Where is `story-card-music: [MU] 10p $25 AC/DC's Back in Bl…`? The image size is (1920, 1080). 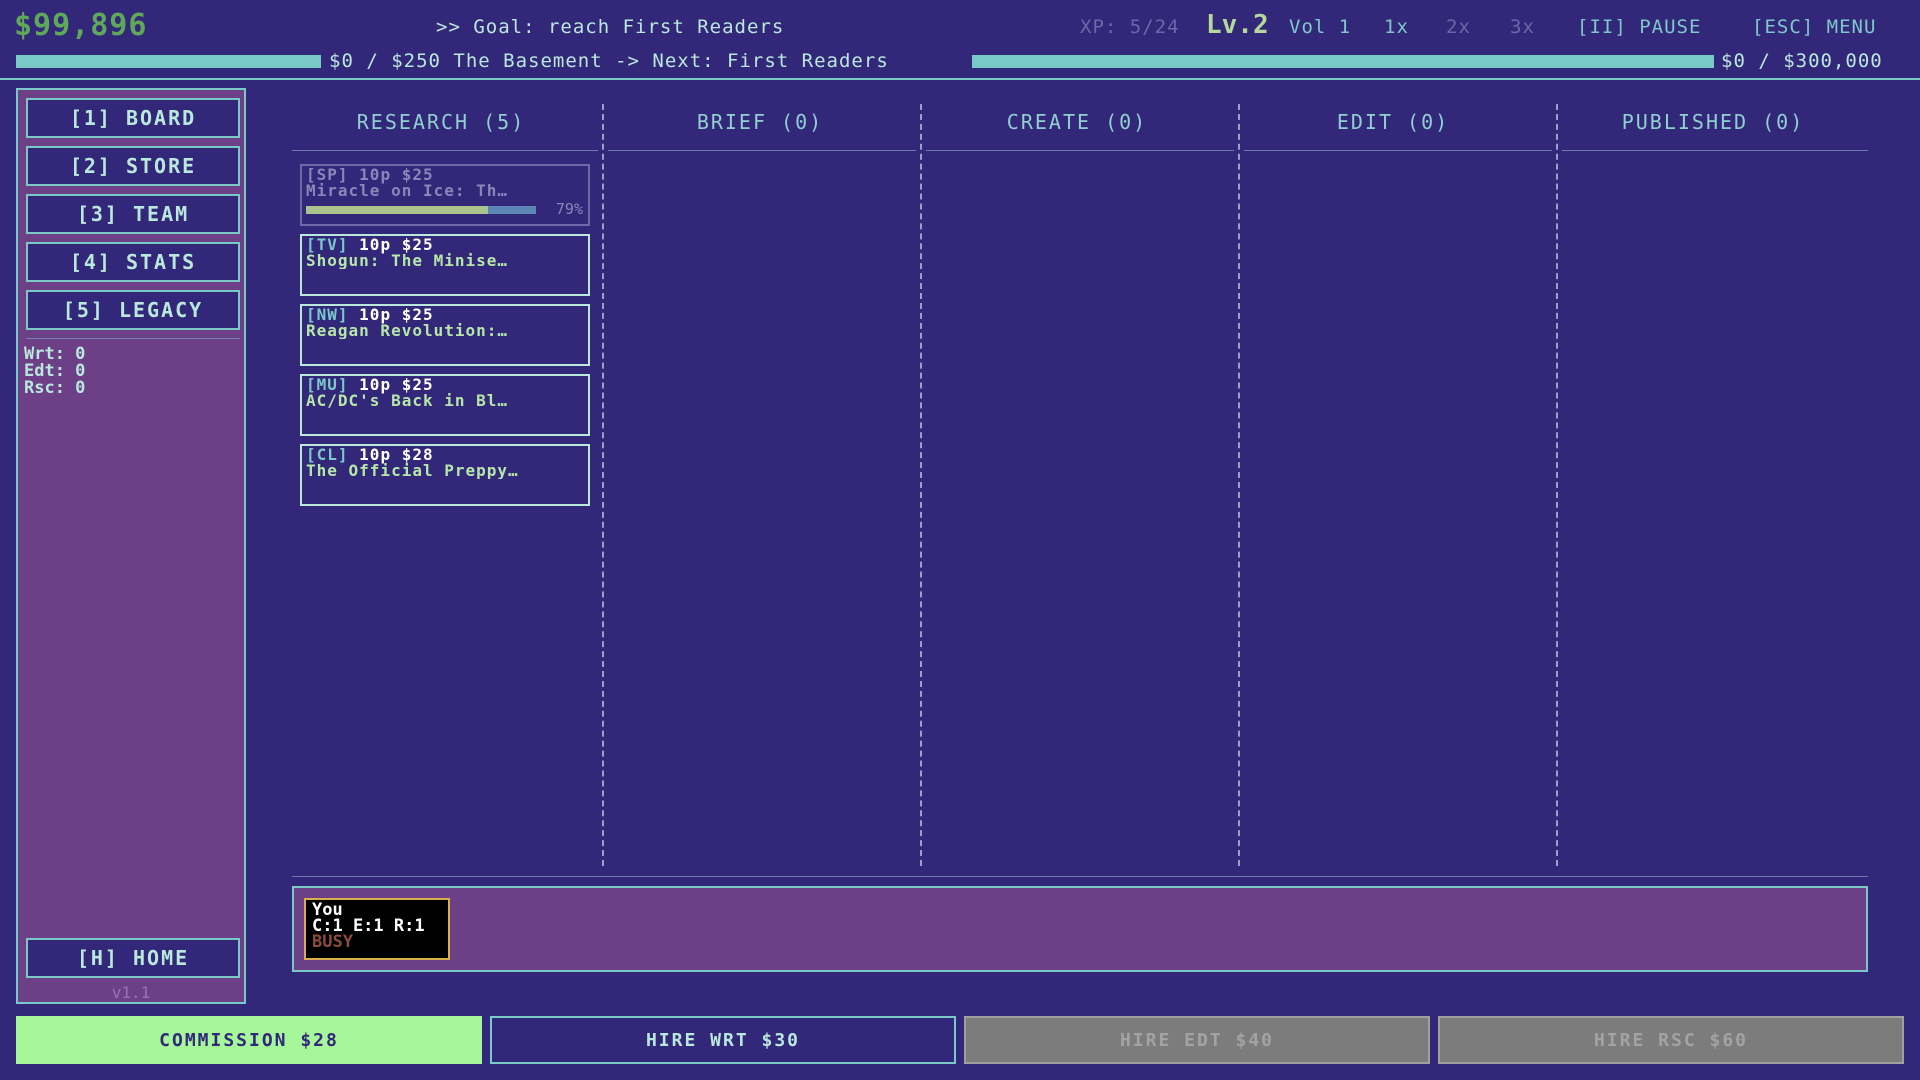
story-card-music: [MU] 10p $25 AC/DC's Back in Bl… is located at coordinates (445, 405).